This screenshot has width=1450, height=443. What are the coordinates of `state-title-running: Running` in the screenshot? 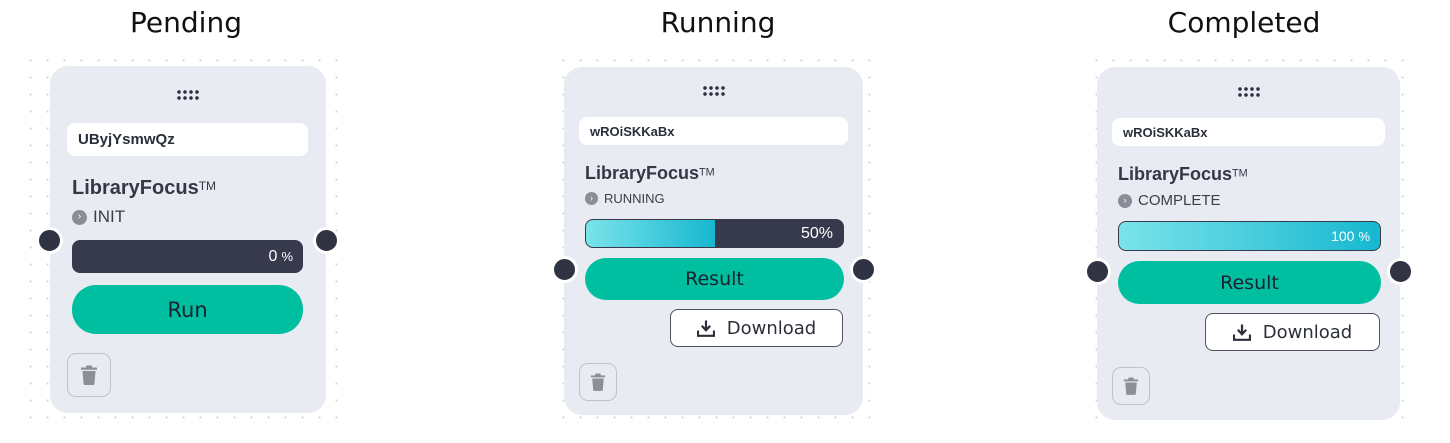 It's located at (718, 22).